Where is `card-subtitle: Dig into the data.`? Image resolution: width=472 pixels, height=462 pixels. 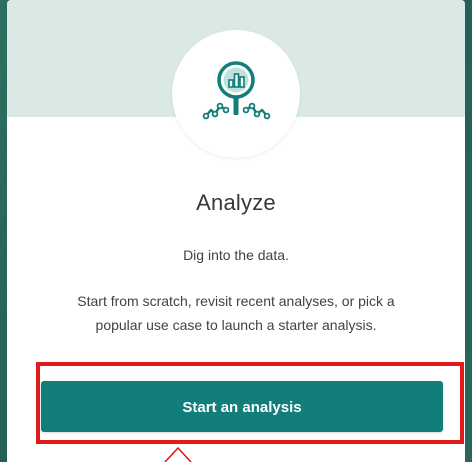
card-subtitle: Dig into the data. is located at coordinates (236, 255).